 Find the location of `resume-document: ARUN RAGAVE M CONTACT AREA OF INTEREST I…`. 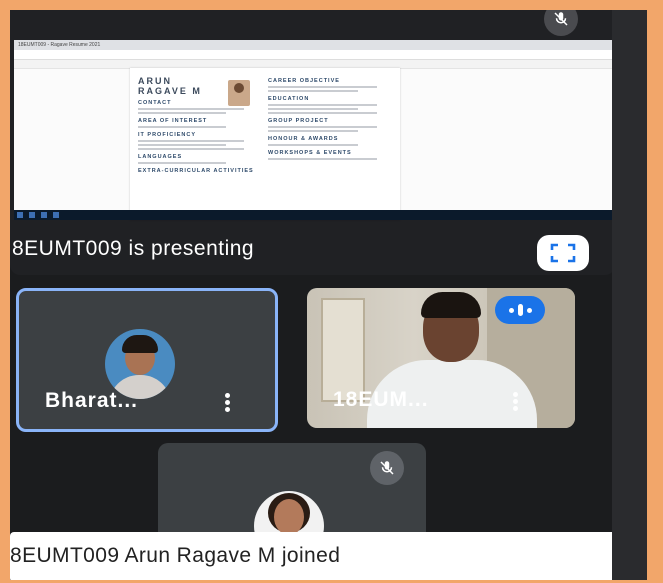

resume-document: ARUN RAGAVE M CONTACT AREA OF INTEREST I… is located at coordinates (265, 144).